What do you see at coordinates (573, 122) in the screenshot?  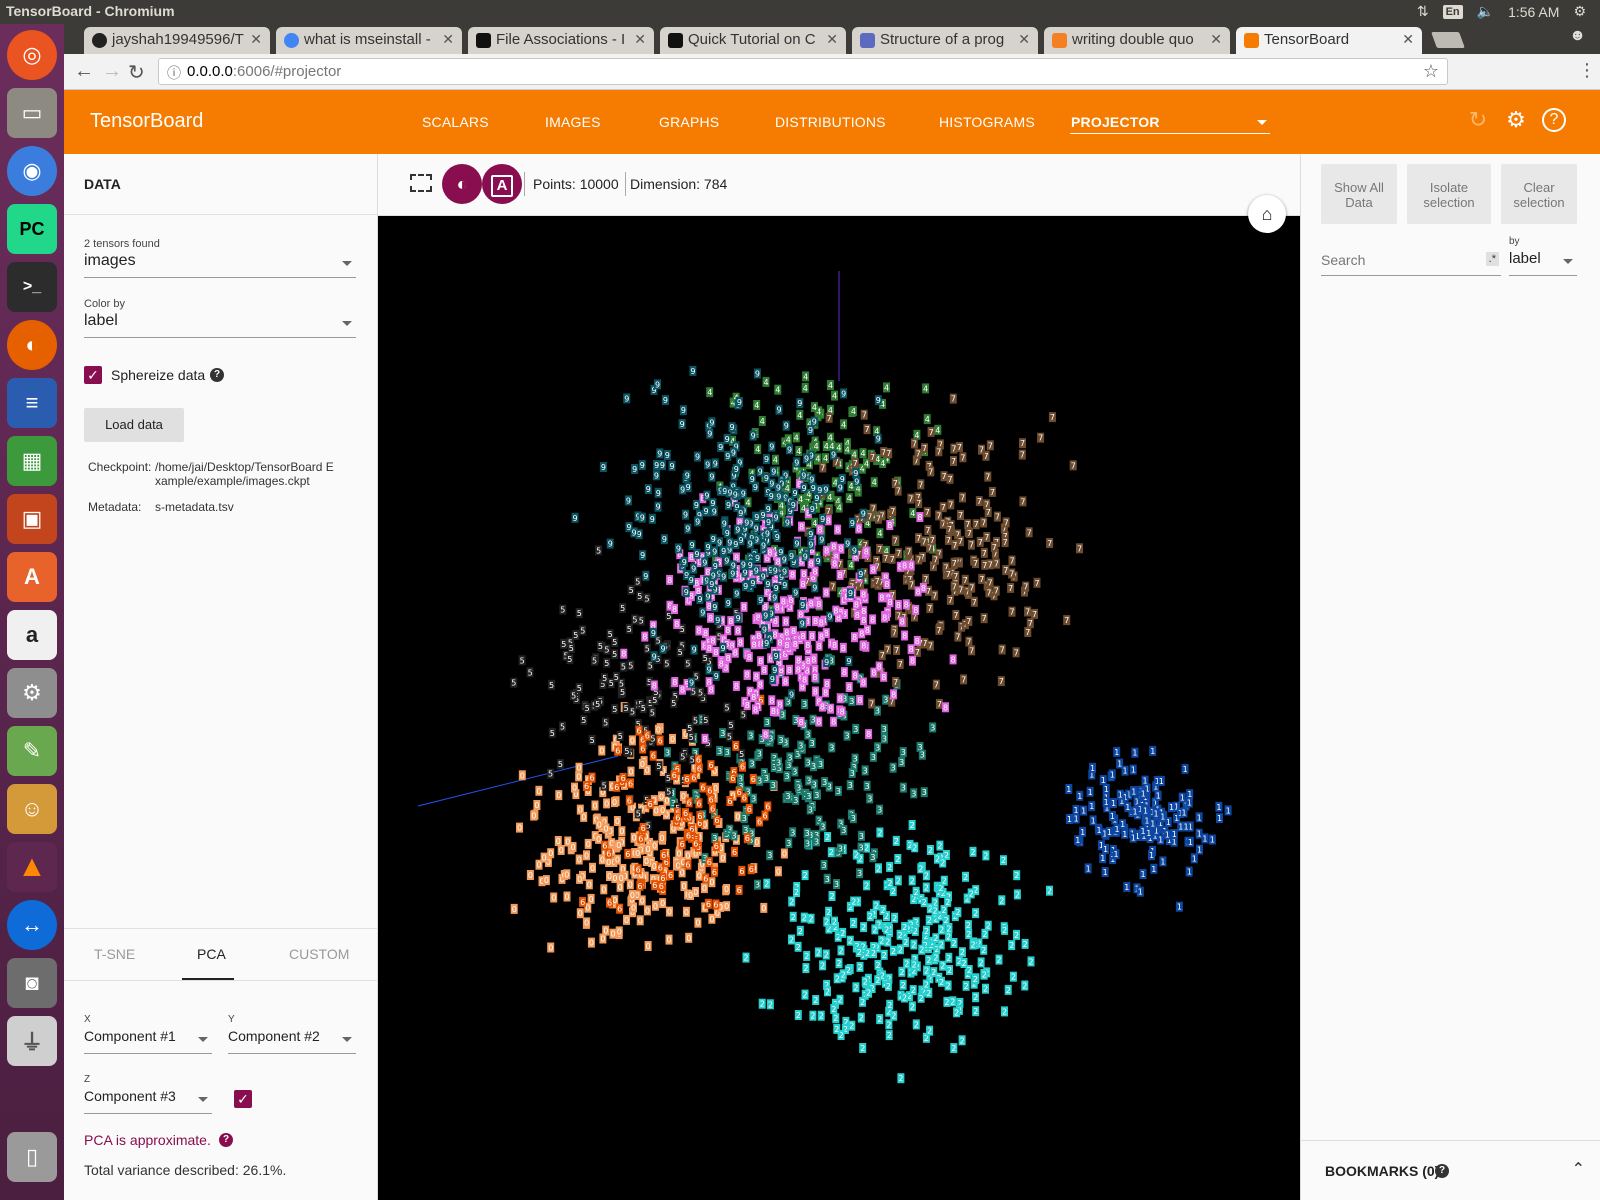 I see `nav-images: IMAGES` at bounding box center [573, 122].